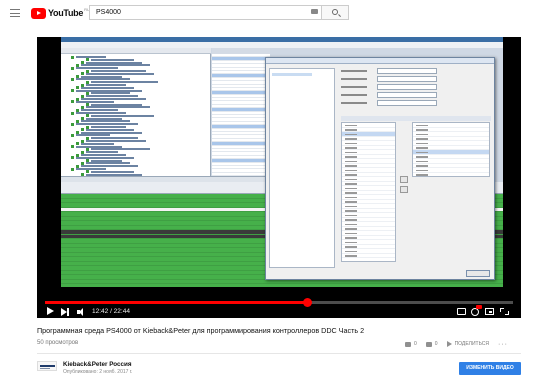 The width and height of the screenshot is (537, 376). I want to click on play-icon, so click(50, 311).